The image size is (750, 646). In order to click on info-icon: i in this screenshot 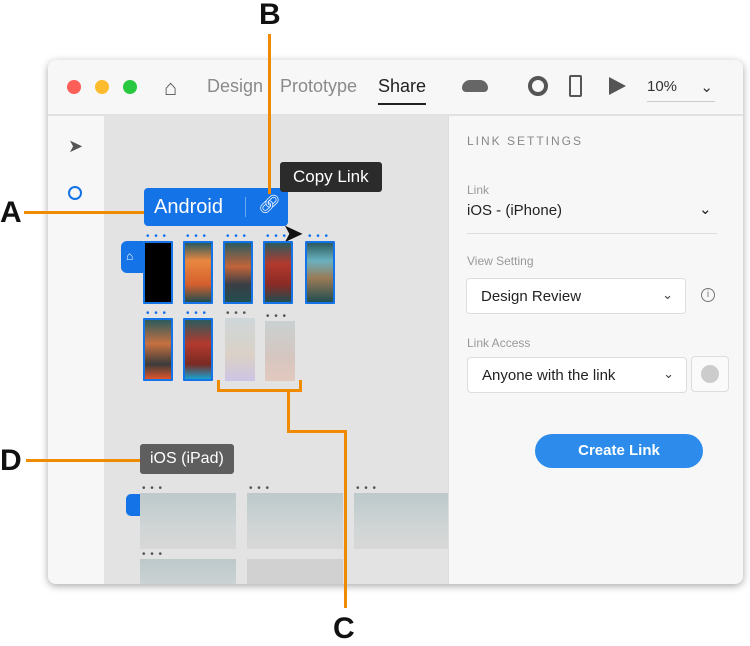, I will do `click(708, 295)`.